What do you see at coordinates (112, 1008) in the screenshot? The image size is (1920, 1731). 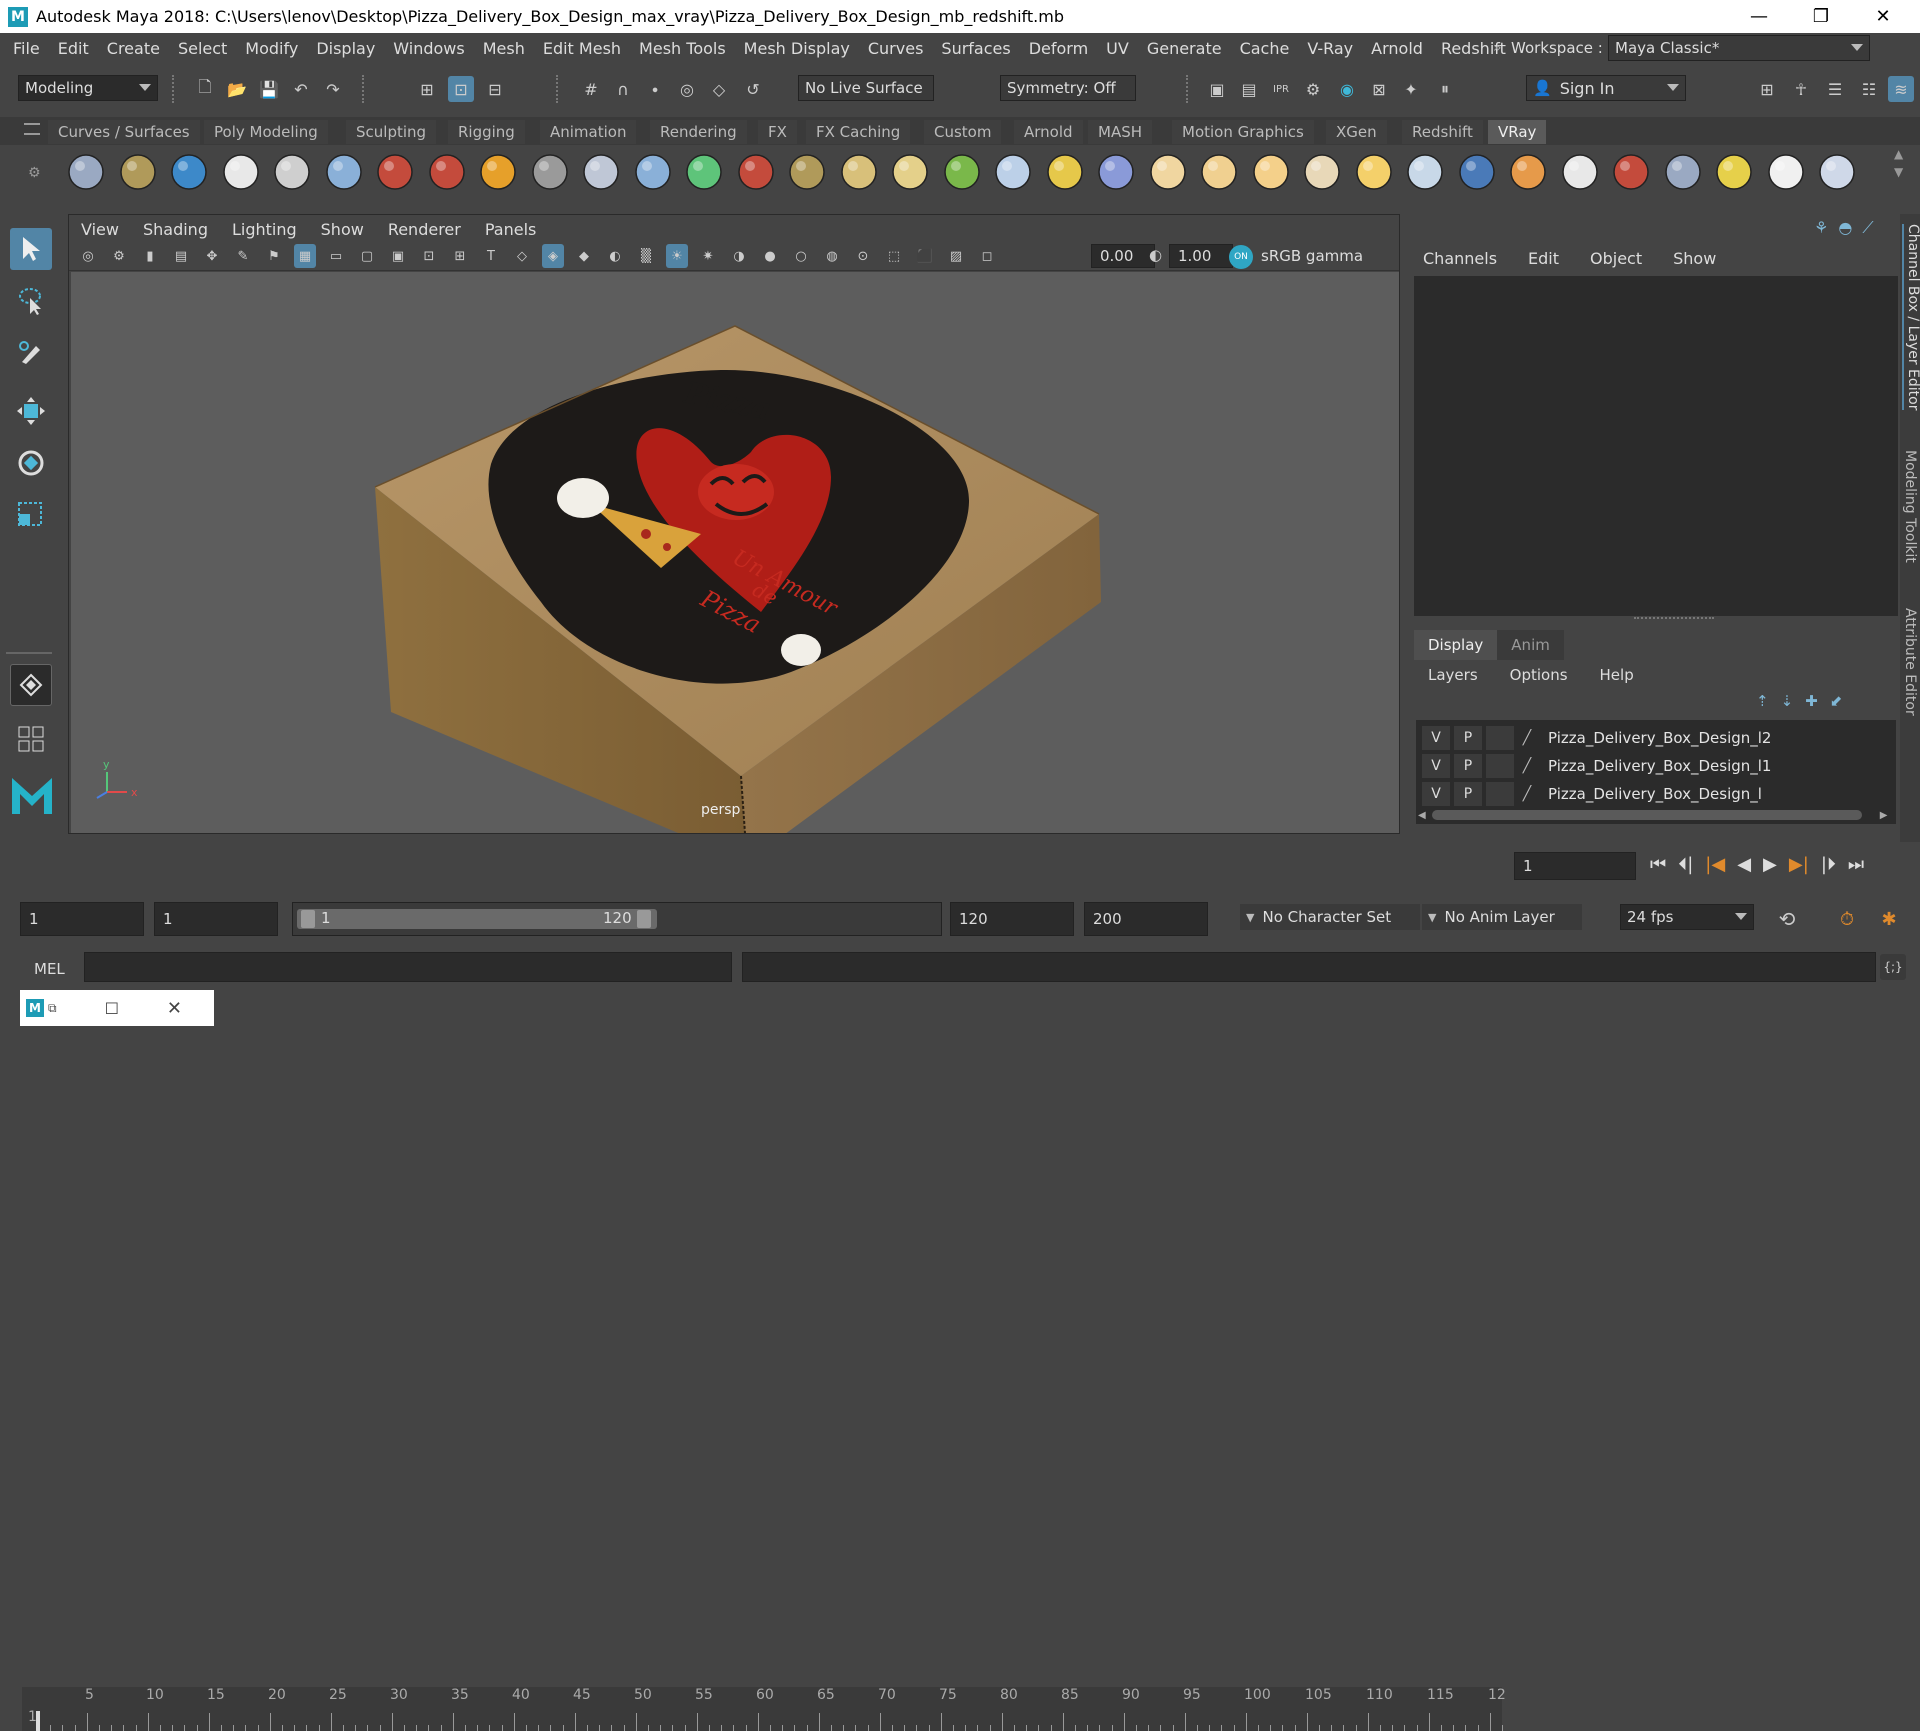 I see `maximize-icon: ☐` at bounding box center [112, 1008].